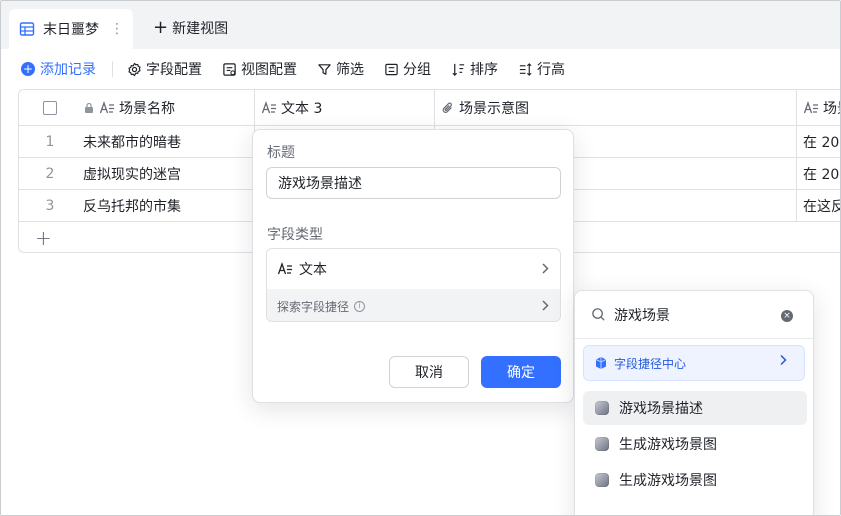  What do you see at coordinates (168, 141) in the screenshot?
I see `cell-scene-name: 未来都市的暗巷` at bounding box center [168, 141].